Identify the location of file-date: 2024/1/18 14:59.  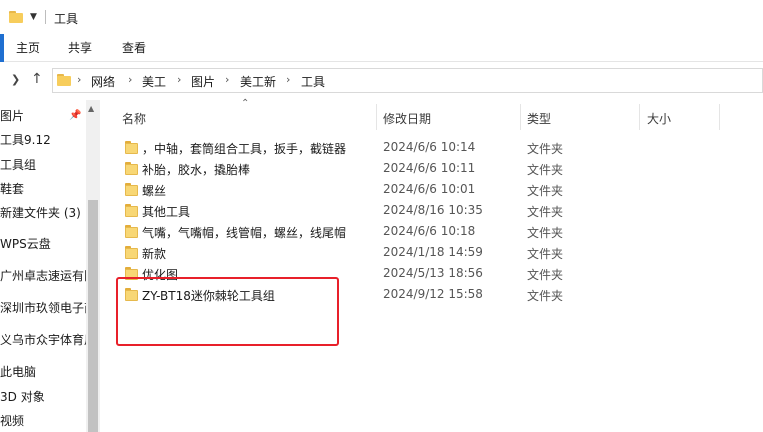
(433, 252).